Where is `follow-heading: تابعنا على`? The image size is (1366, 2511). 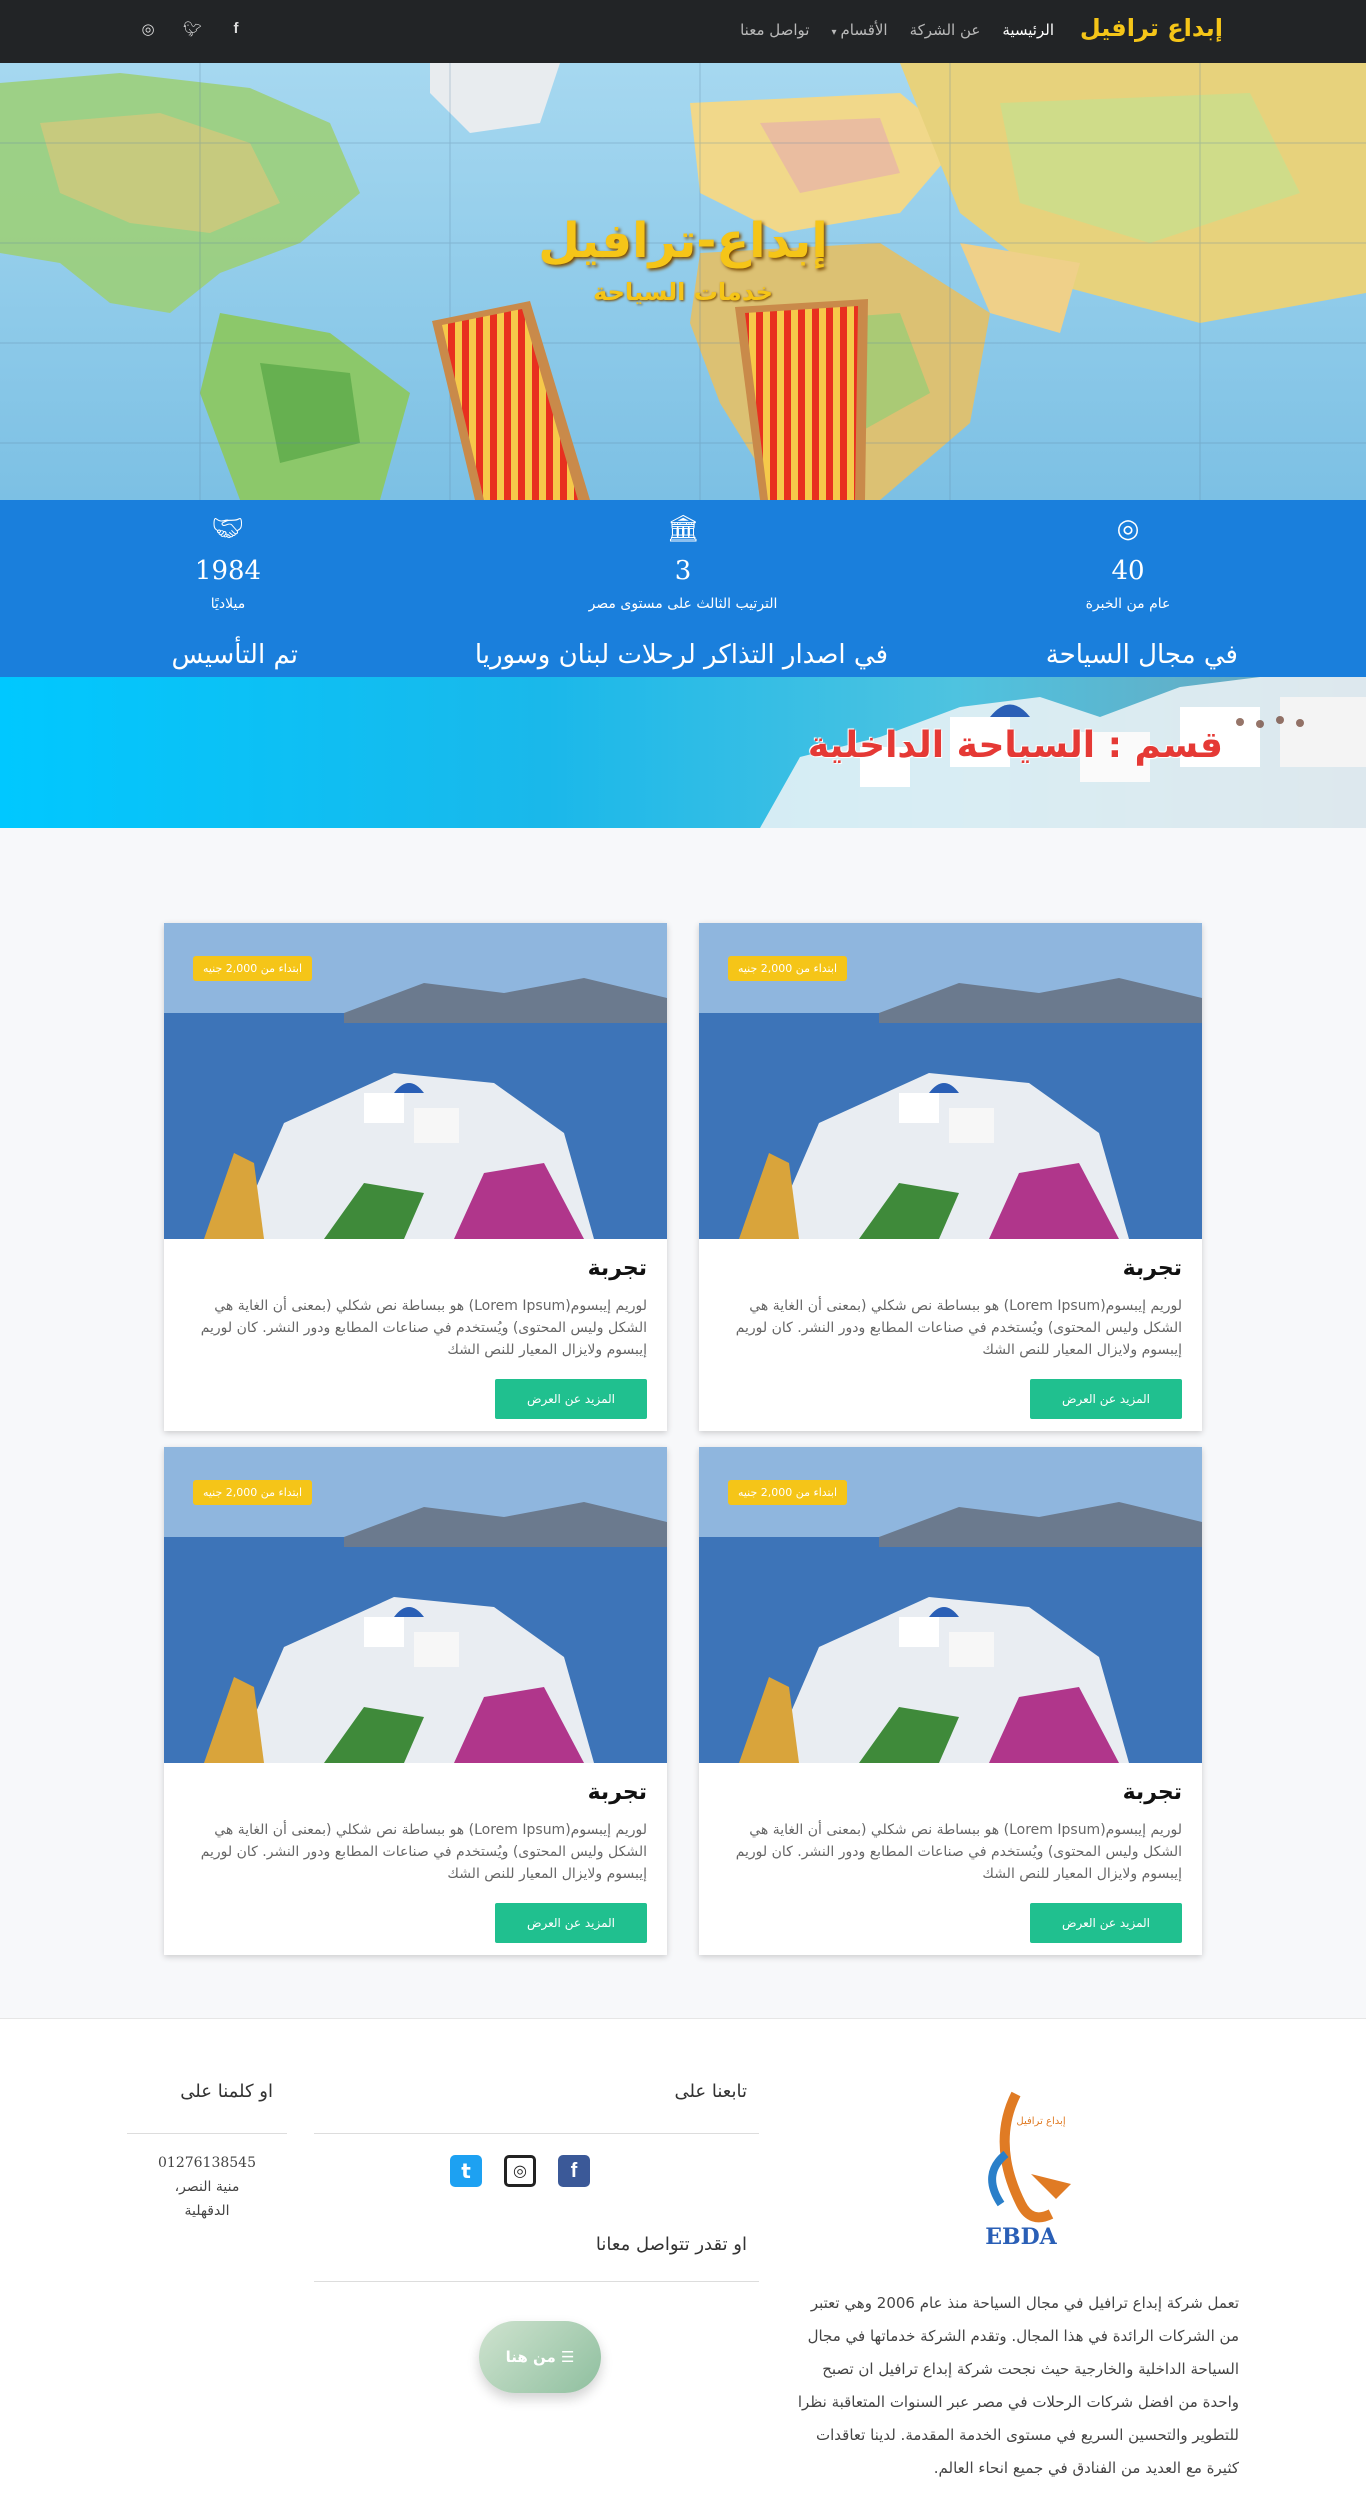
follow-heading: تابعنا على is located at coordinates (710, 2091).